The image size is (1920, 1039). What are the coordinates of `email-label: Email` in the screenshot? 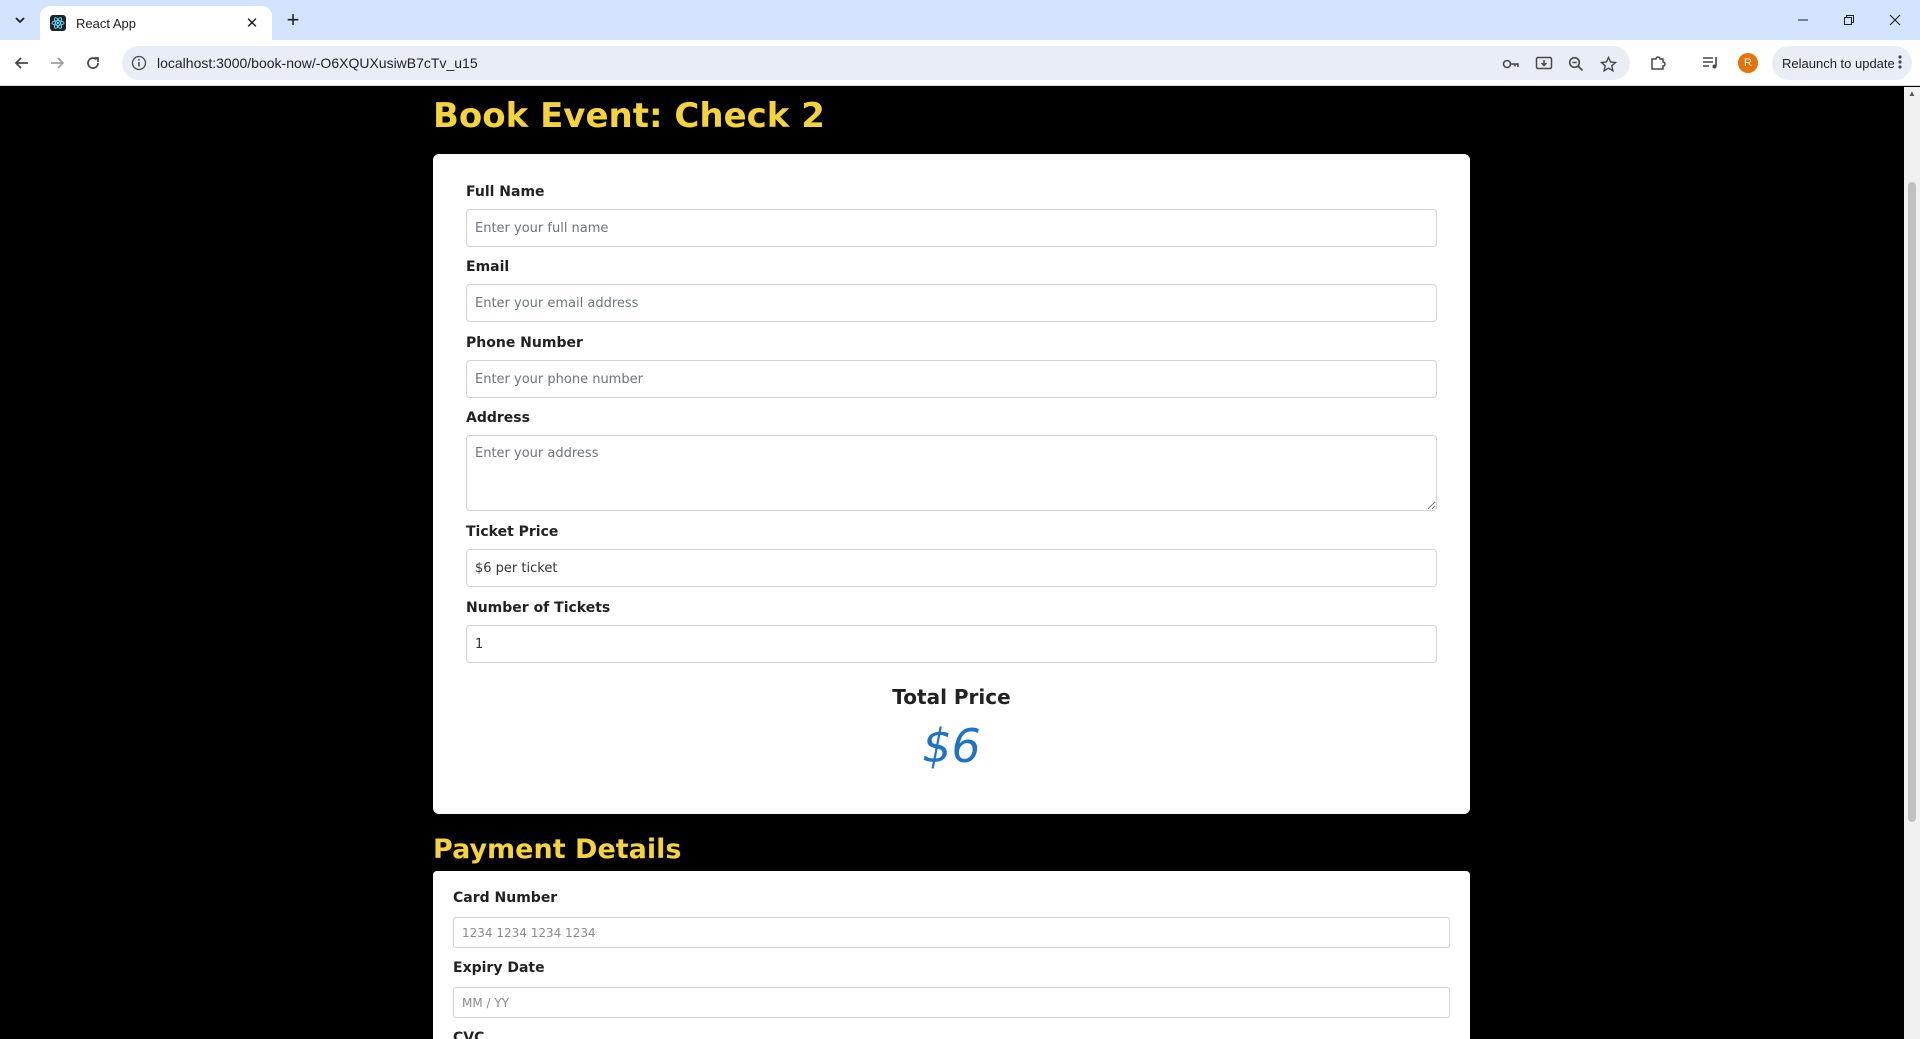 It's located at (488, 267).